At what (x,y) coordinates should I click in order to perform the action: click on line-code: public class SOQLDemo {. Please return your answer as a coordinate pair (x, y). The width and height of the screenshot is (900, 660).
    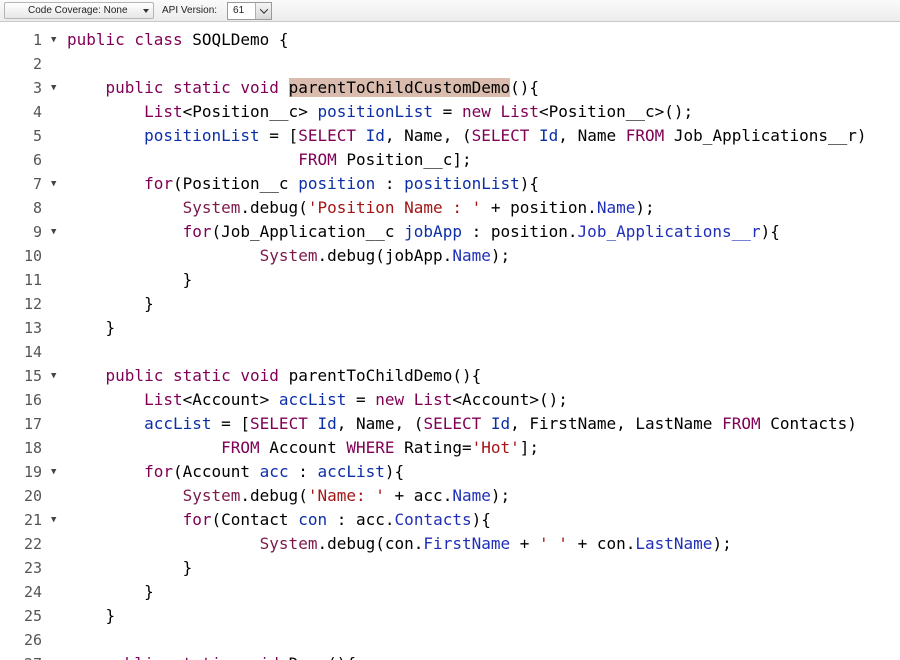
    Looking at the image, I should click on (176, 40).